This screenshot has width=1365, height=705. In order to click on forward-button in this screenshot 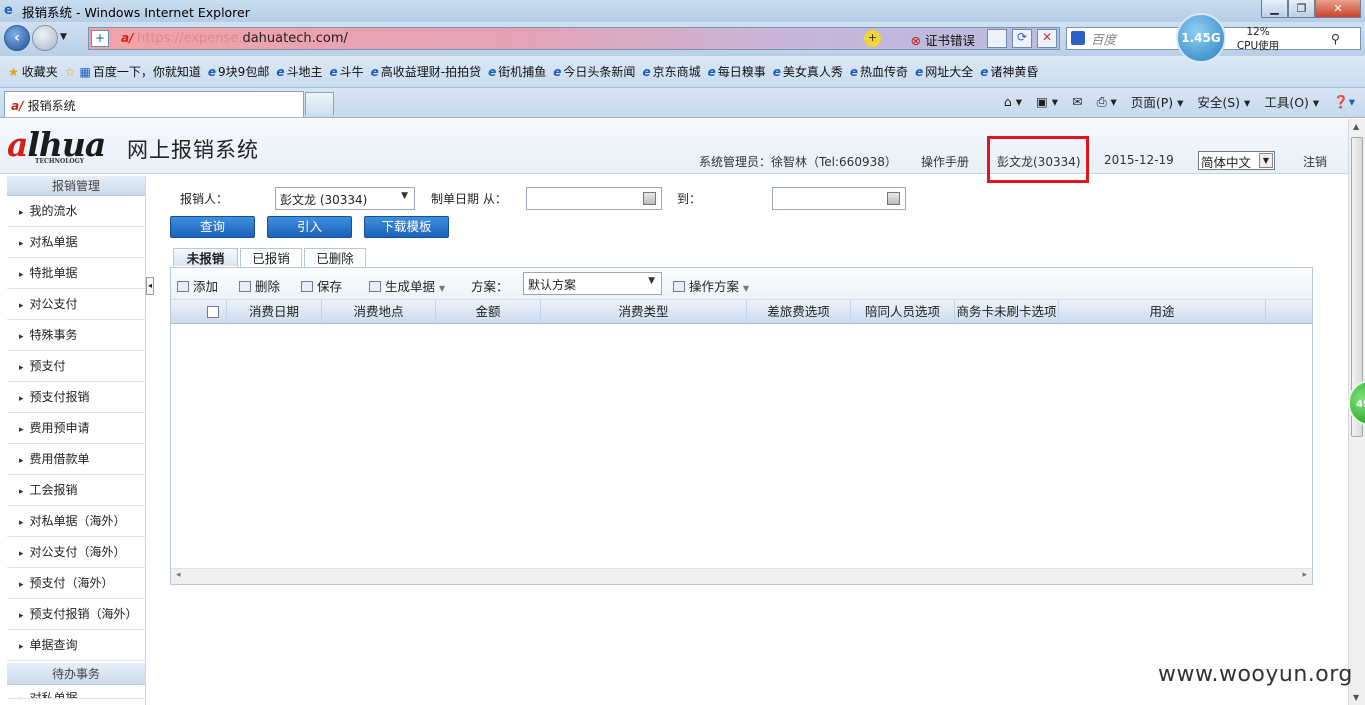, I will do `click(45, 38)`.